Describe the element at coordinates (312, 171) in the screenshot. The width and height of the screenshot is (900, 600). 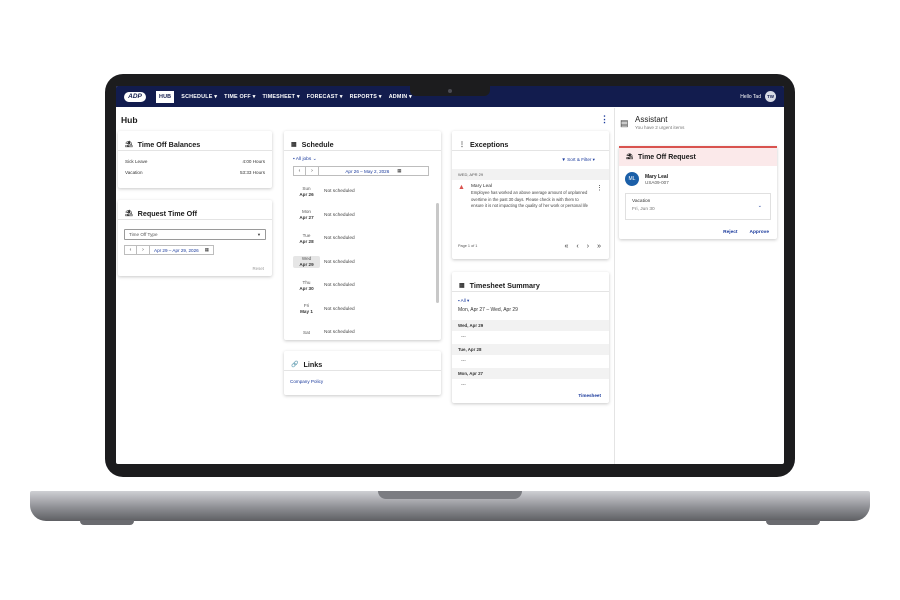
I see `next-week-button: ›` at that location.